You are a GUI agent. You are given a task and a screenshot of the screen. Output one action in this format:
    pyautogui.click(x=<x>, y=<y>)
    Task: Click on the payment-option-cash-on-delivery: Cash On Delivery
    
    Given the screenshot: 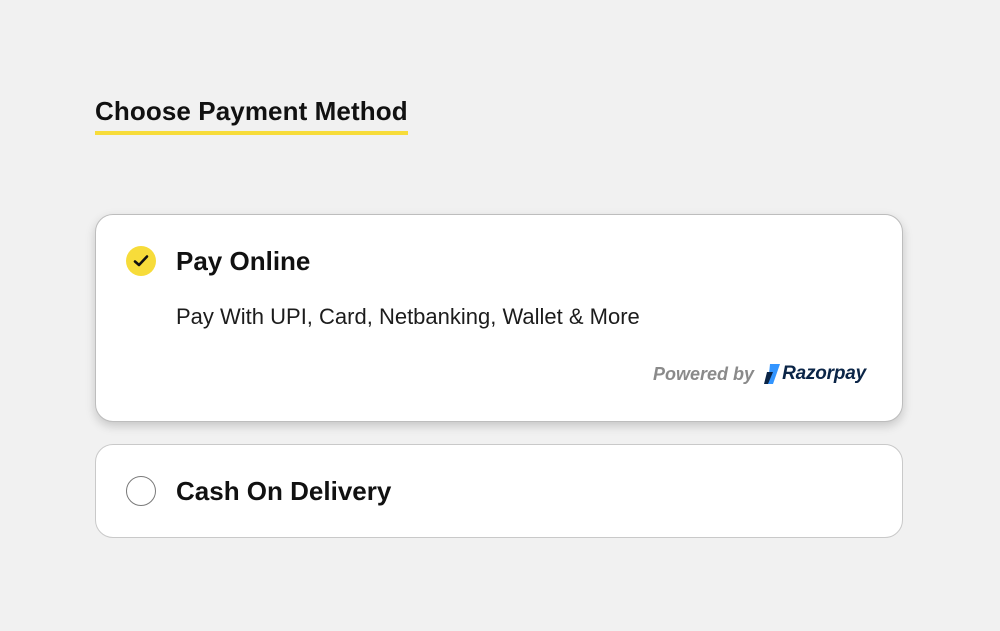 What is the action you would take?
    pyautogui.click(x=499, y=491)
    